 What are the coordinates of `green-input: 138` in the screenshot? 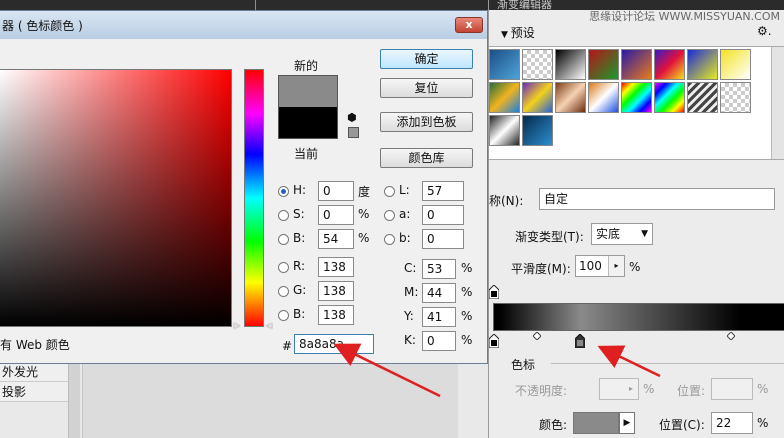 It's located at (336, 291).